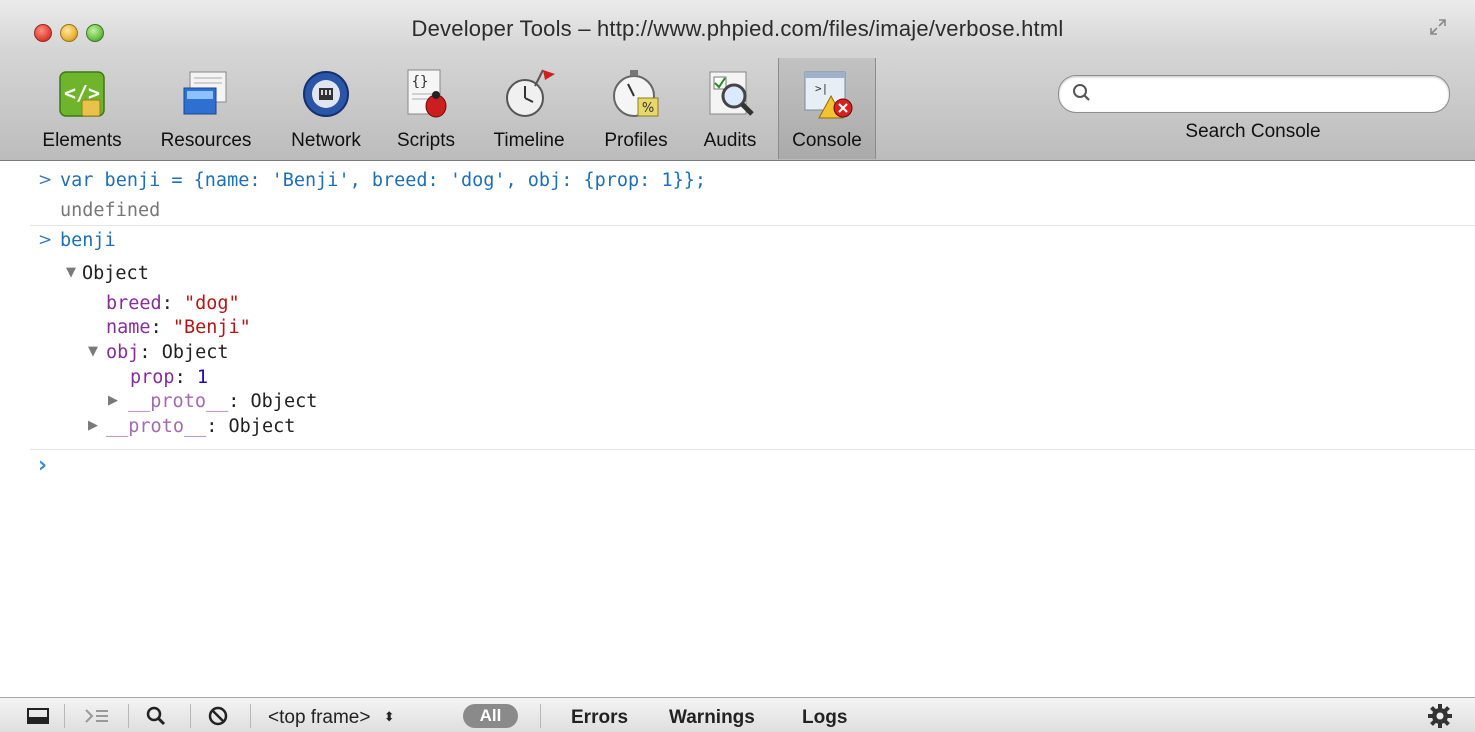 The height and width of the screenshot is (732, 1475). Describe the element at coordinates (156, 716) in the screenshot. I see `inspect-search-icon` at that location.